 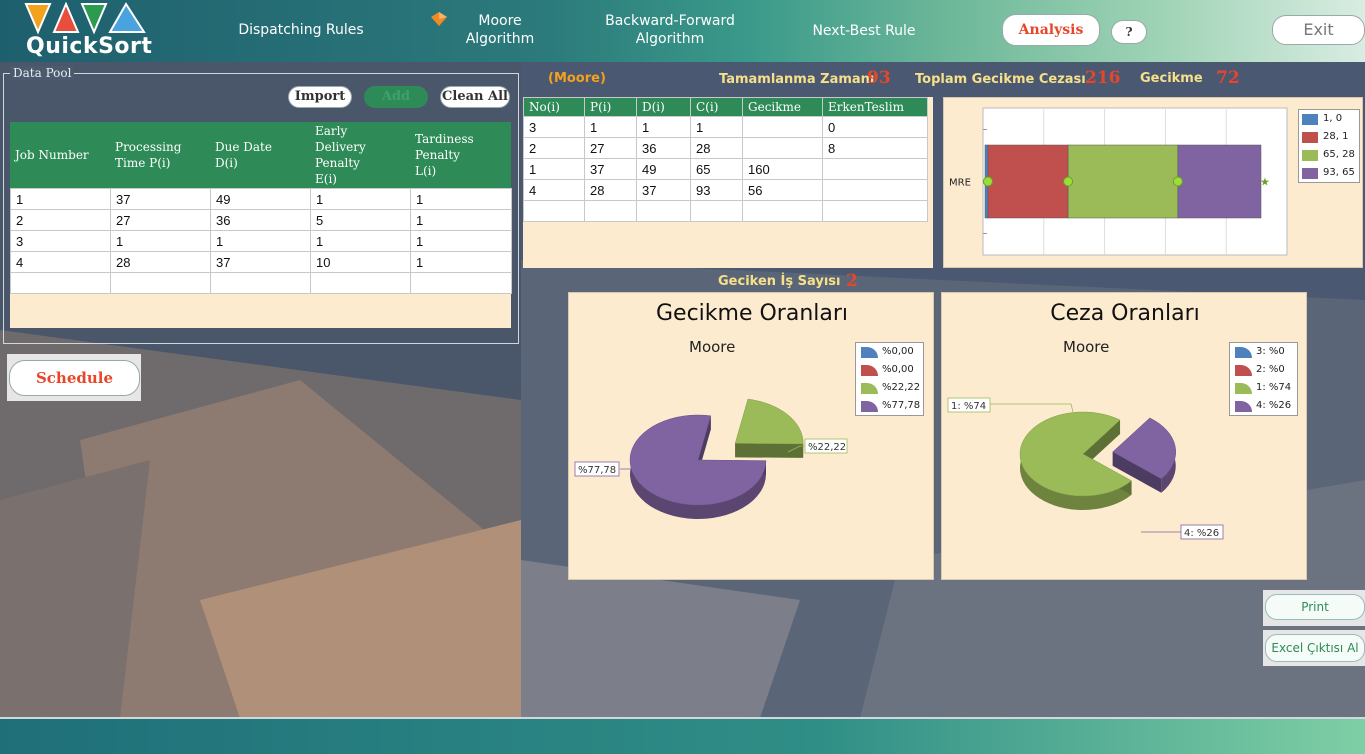 What do you see at coordinates (396, 97) in the screenshot?
I see `add-button: Add` at bounding box center [396, 97].